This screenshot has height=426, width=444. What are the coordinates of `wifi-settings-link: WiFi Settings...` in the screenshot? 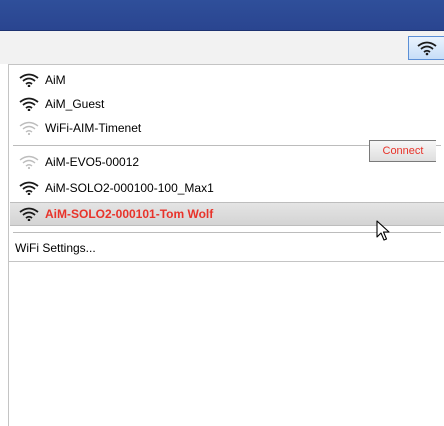 It's located at (55, 248).